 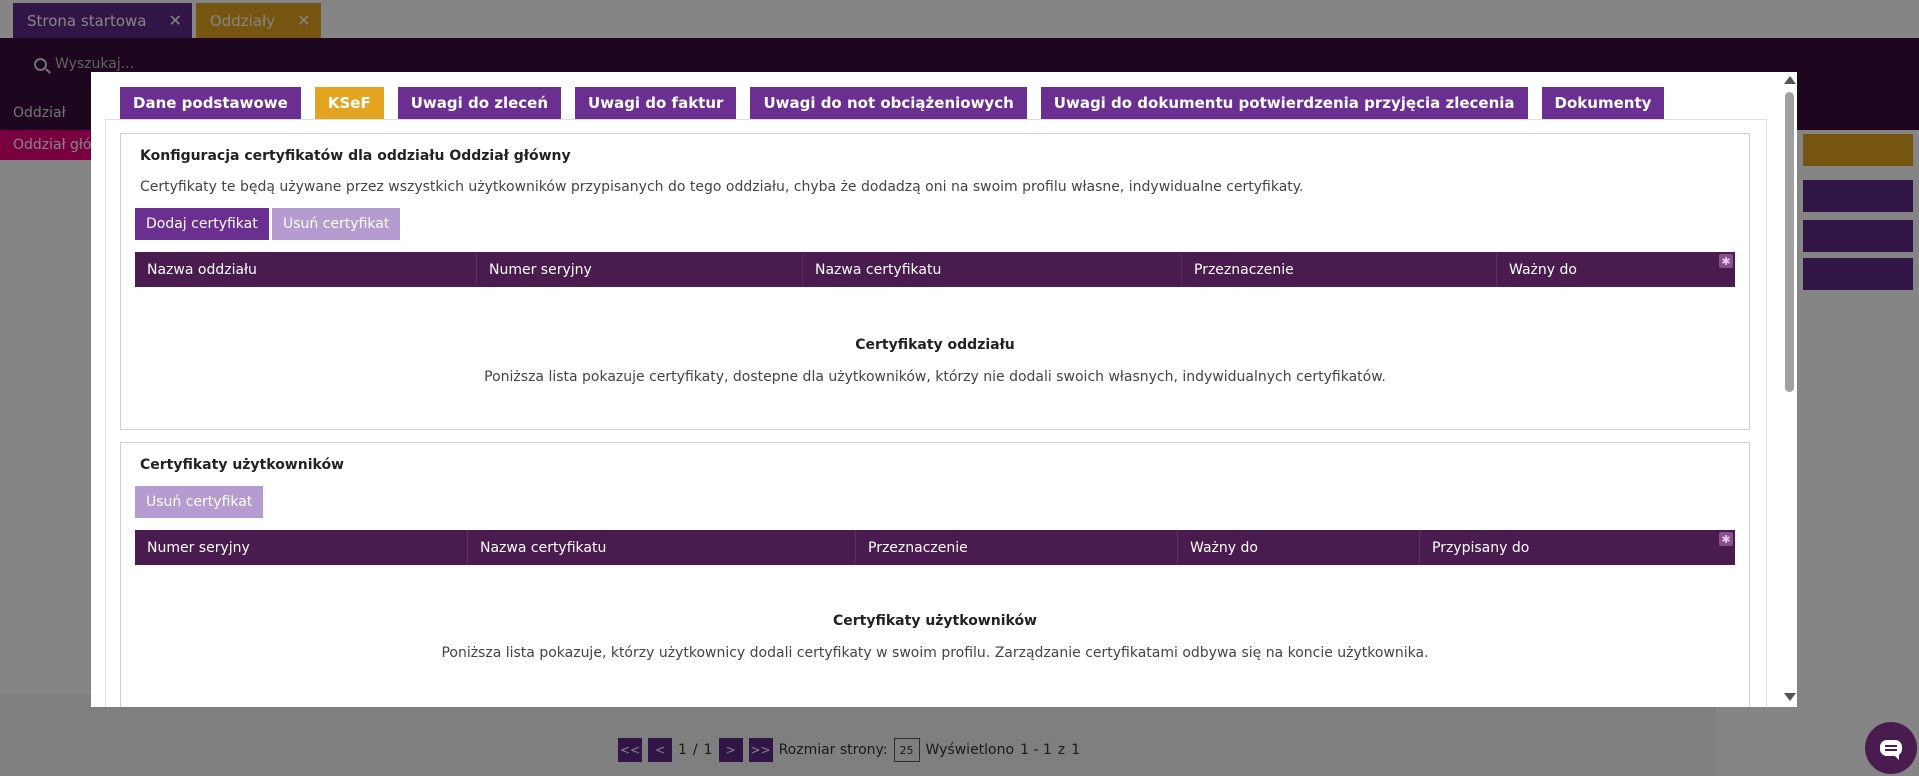 I want to click on add-certificate-button: Dodaj certyfikat, so click(x=202, y=224).